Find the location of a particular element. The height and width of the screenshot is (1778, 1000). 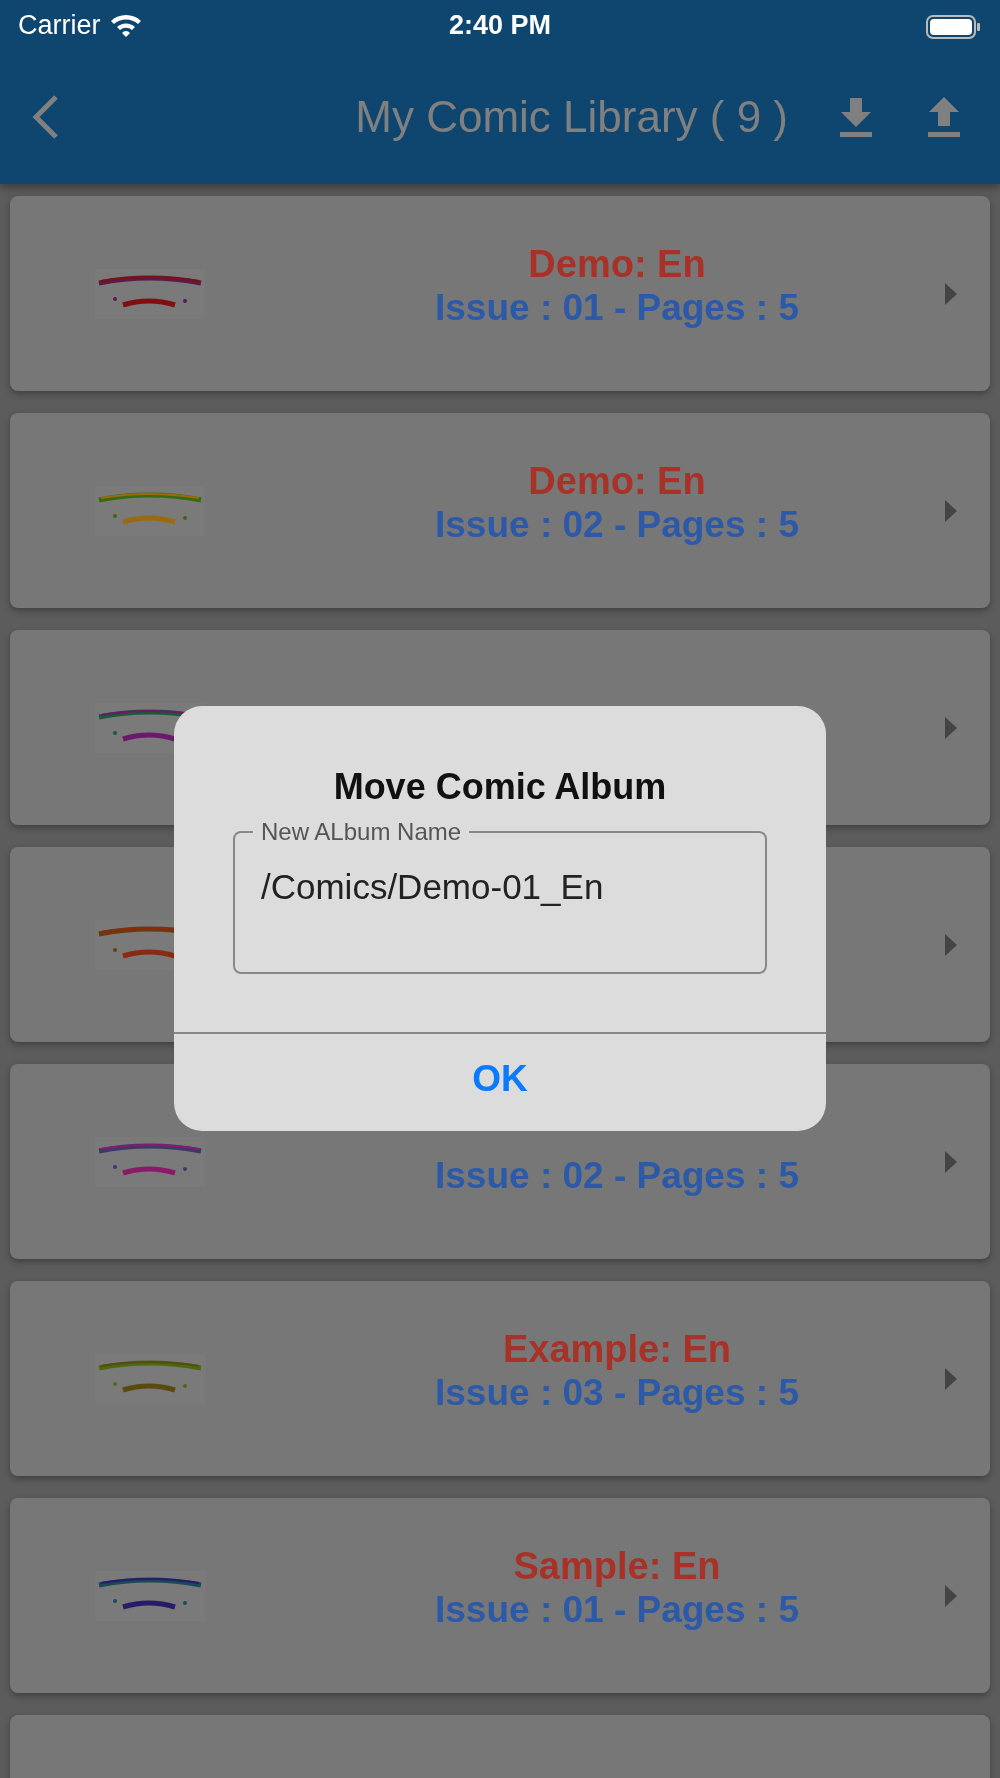

dialog-title: Move Comic Album is located at coordinates (500, 787).